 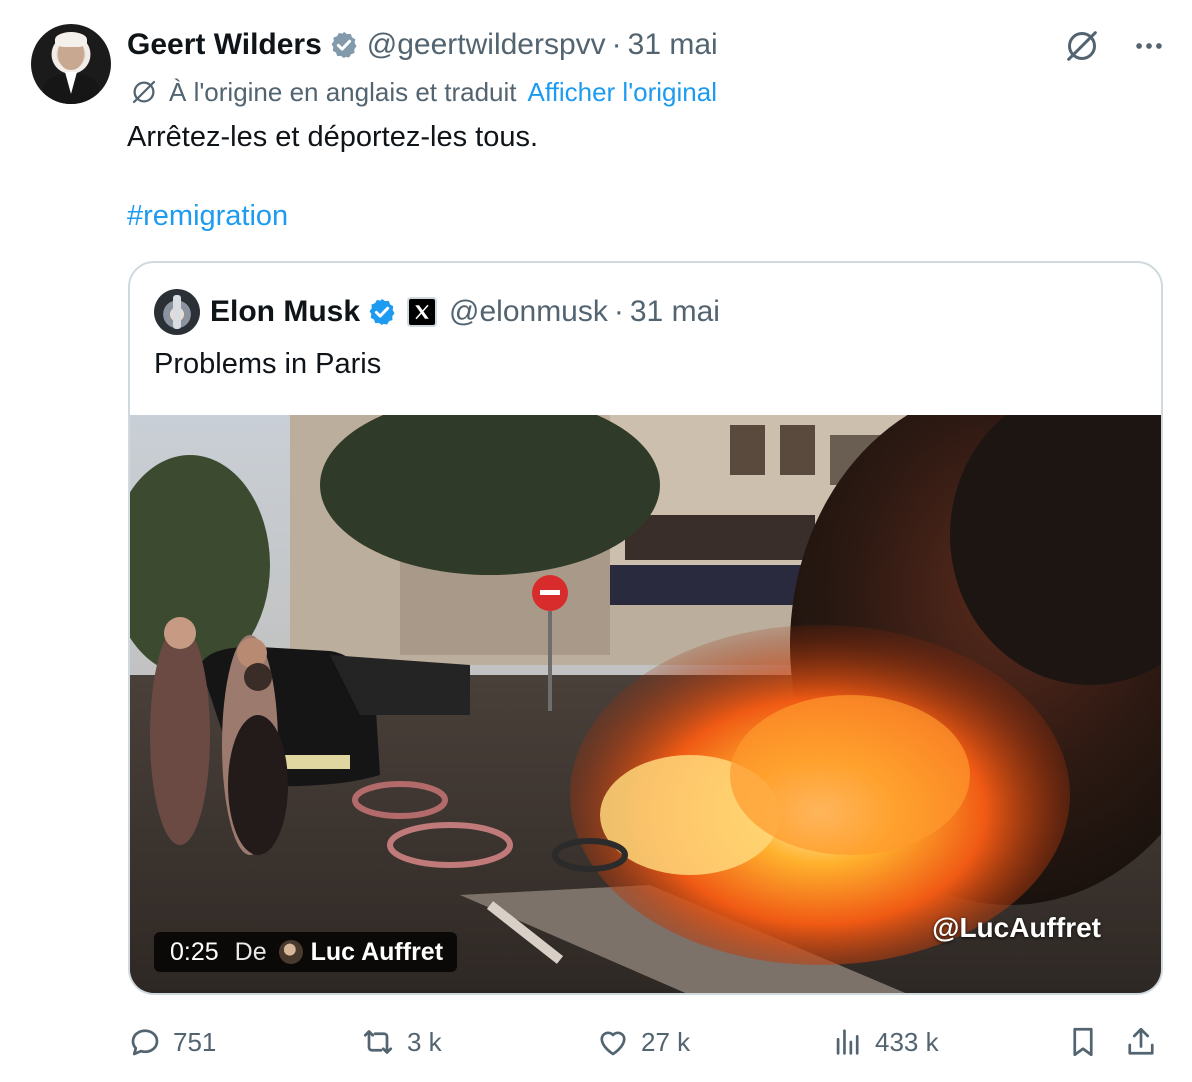 I want to click on share-button, so click(x=1141, y=1042).